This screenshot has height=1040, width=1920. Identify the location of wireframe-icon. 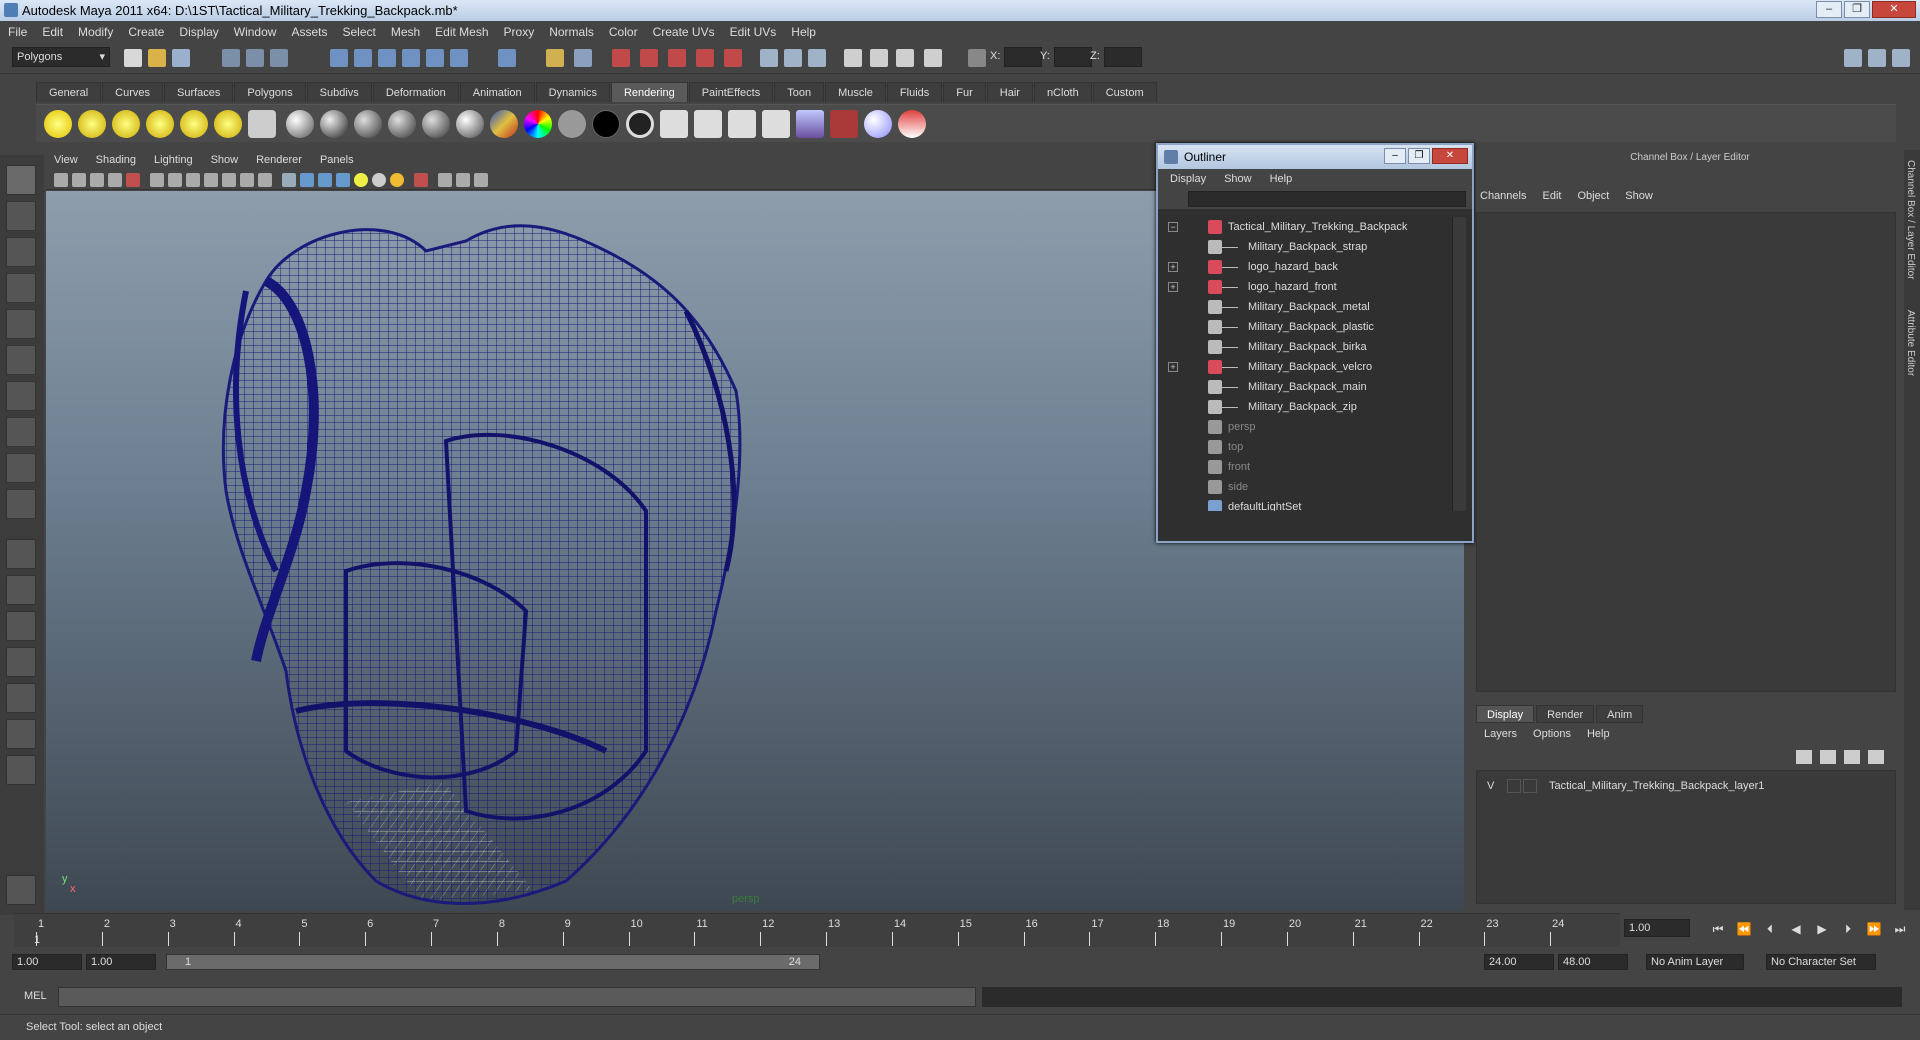
(289, 180).